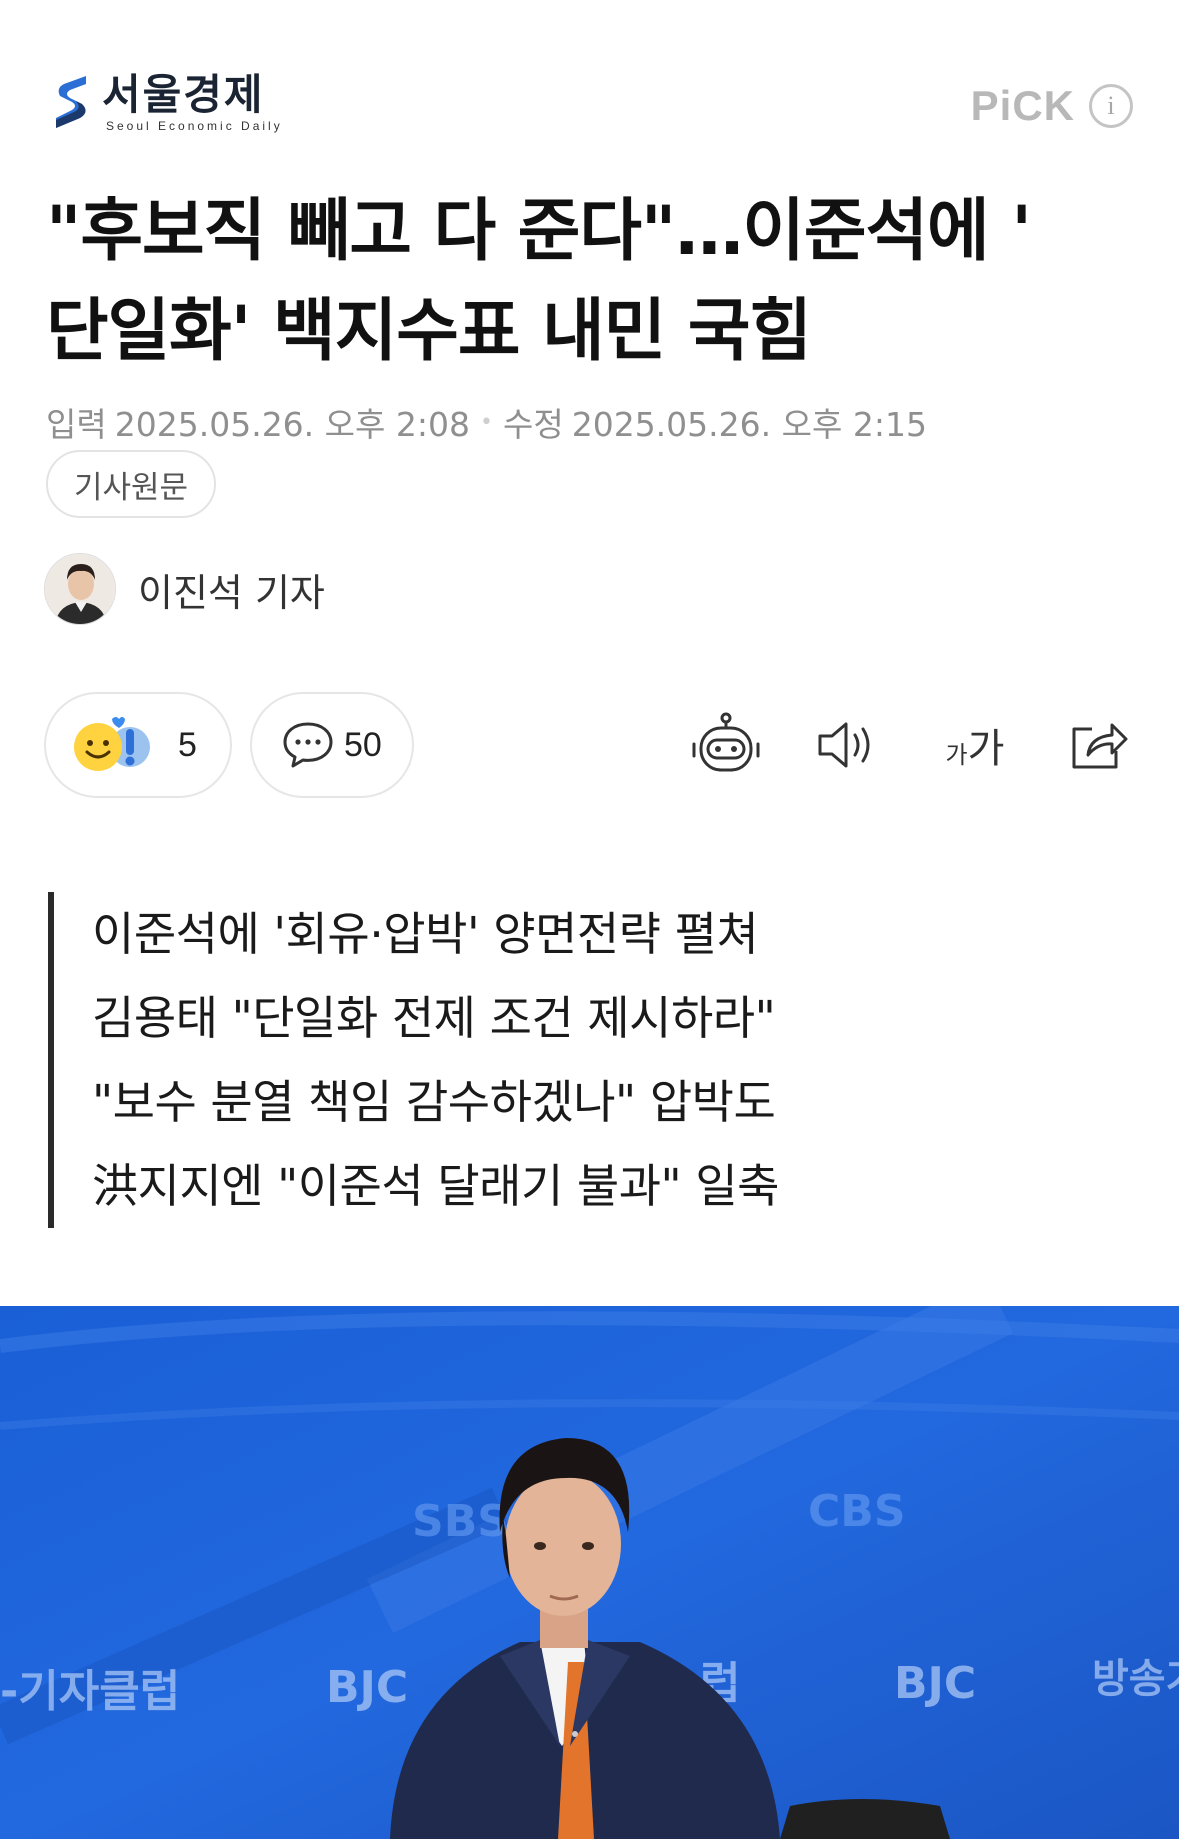  Describe the element at coordinates (434, 1018) in the screenshot. I see `summary-line: 김용태 "단일화 전제 조건 제시하라"` at that location.